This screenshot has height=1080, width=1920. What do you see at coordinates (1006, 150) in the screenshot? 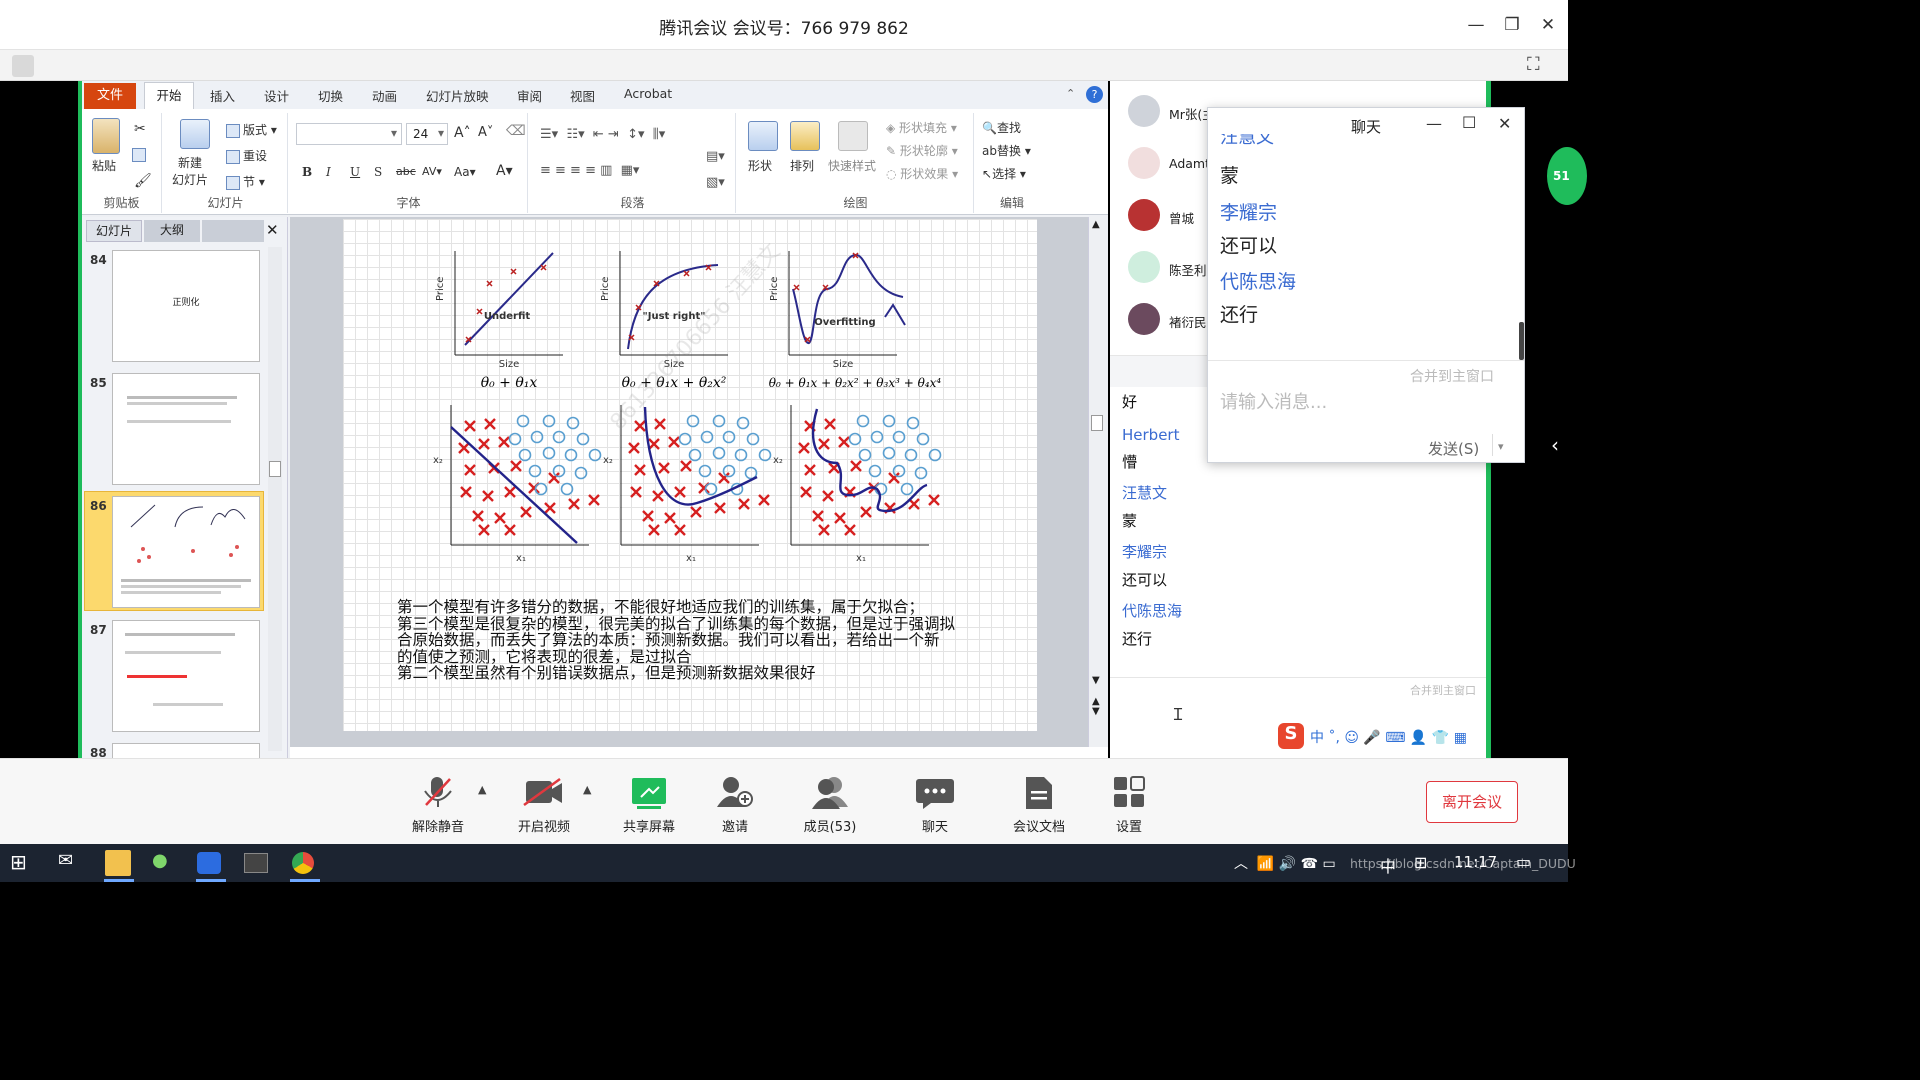
I see `replace-button: ab替换 ▾` at bounding box center [1006, 150].